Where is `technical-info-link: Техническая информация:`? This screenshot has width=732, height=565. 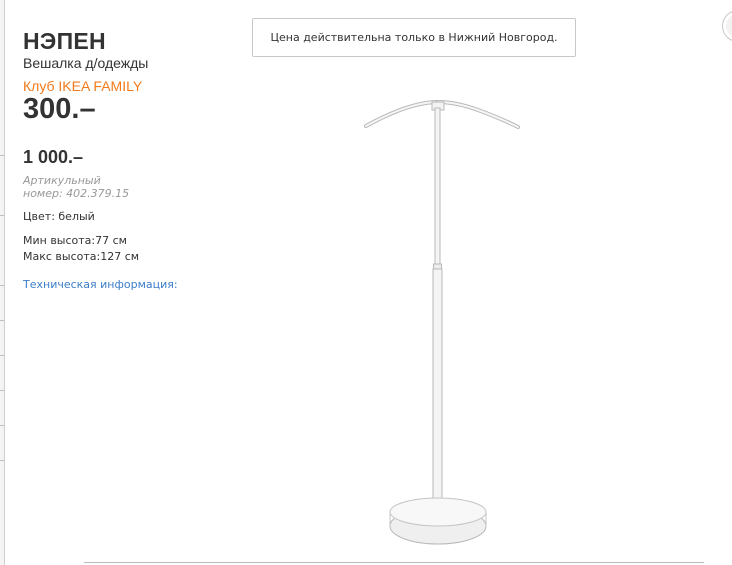 technical-info-link: Техническая информация: is located at coordinates (100, 285).